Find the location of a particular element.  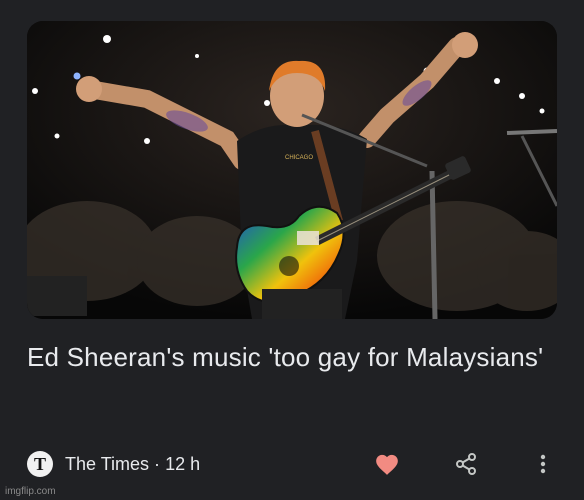

card-footer: T The Times · 12 h is located at coordinates (292, 463).